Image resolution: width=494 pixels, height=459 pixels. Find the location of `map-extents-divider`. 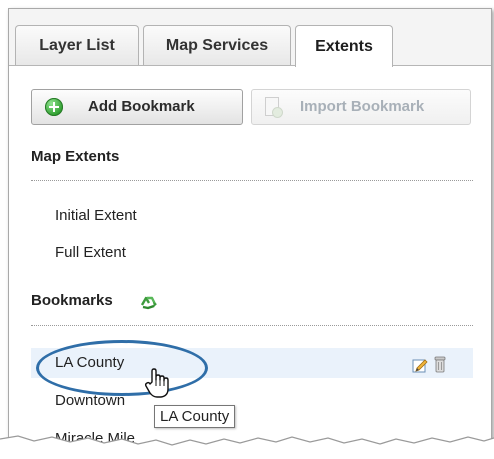

map-extents-divider is located at coordinates (252, 180).